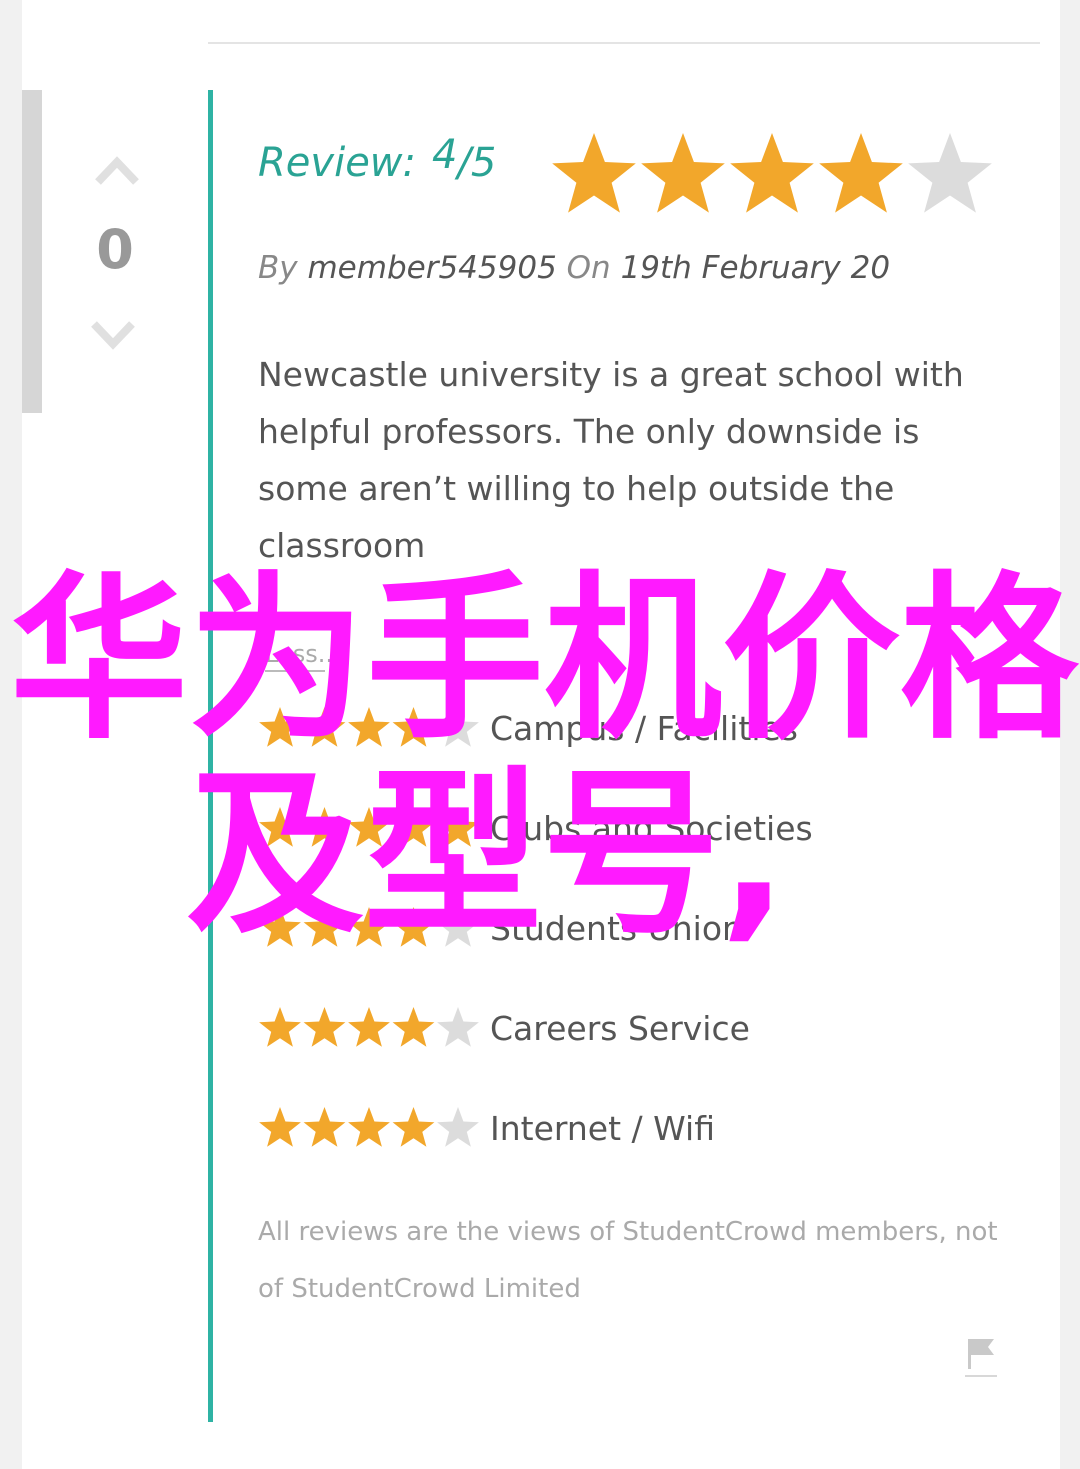  What do you see at coordinates (445, 155) in the screenshot?
I see `review-score-value: 4` at bounding box center [445, 155].